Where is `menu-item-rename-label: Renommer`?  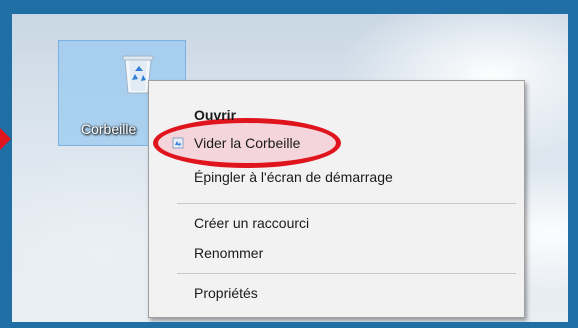
menu-item-rename-label: Renommer is located at coordinates (229, 253).